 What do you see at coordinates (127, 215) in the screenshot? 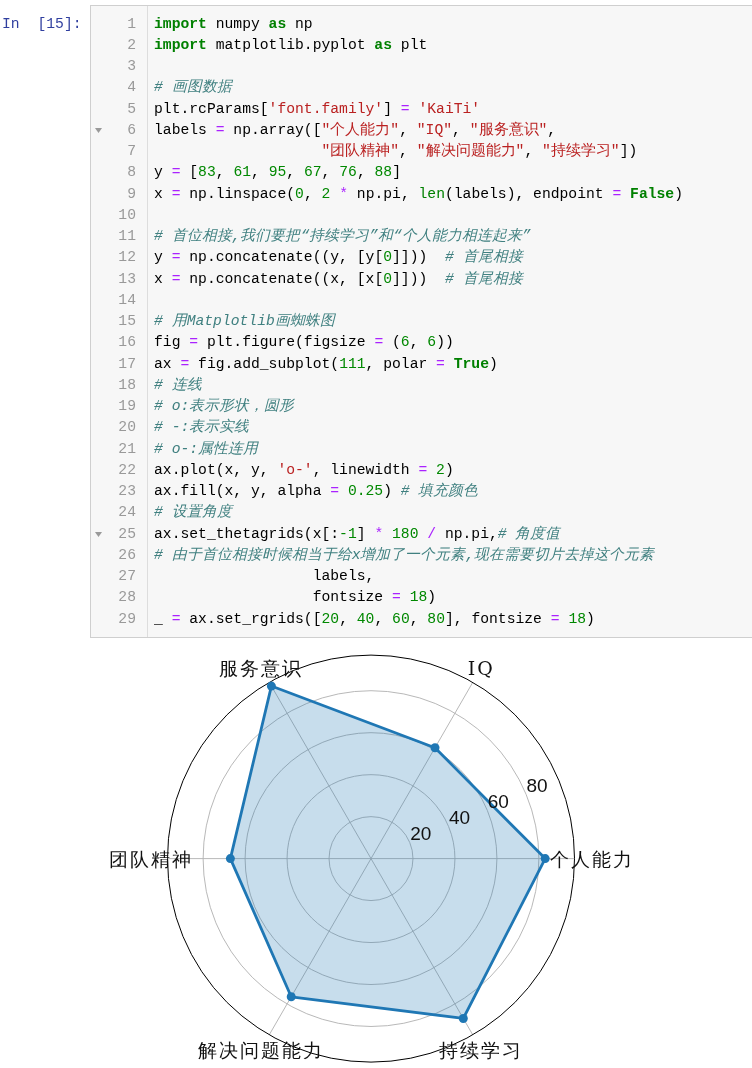
I see `line-number: 10` at bounding box center [127, 215].